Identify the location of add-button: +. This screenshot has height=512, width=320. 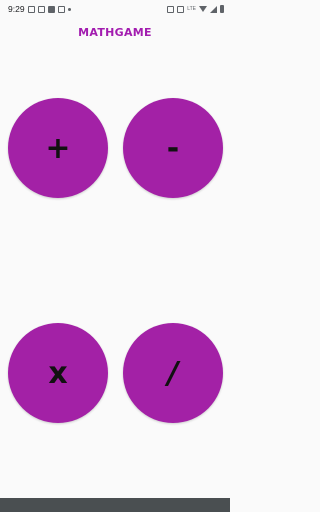
(58, 148).